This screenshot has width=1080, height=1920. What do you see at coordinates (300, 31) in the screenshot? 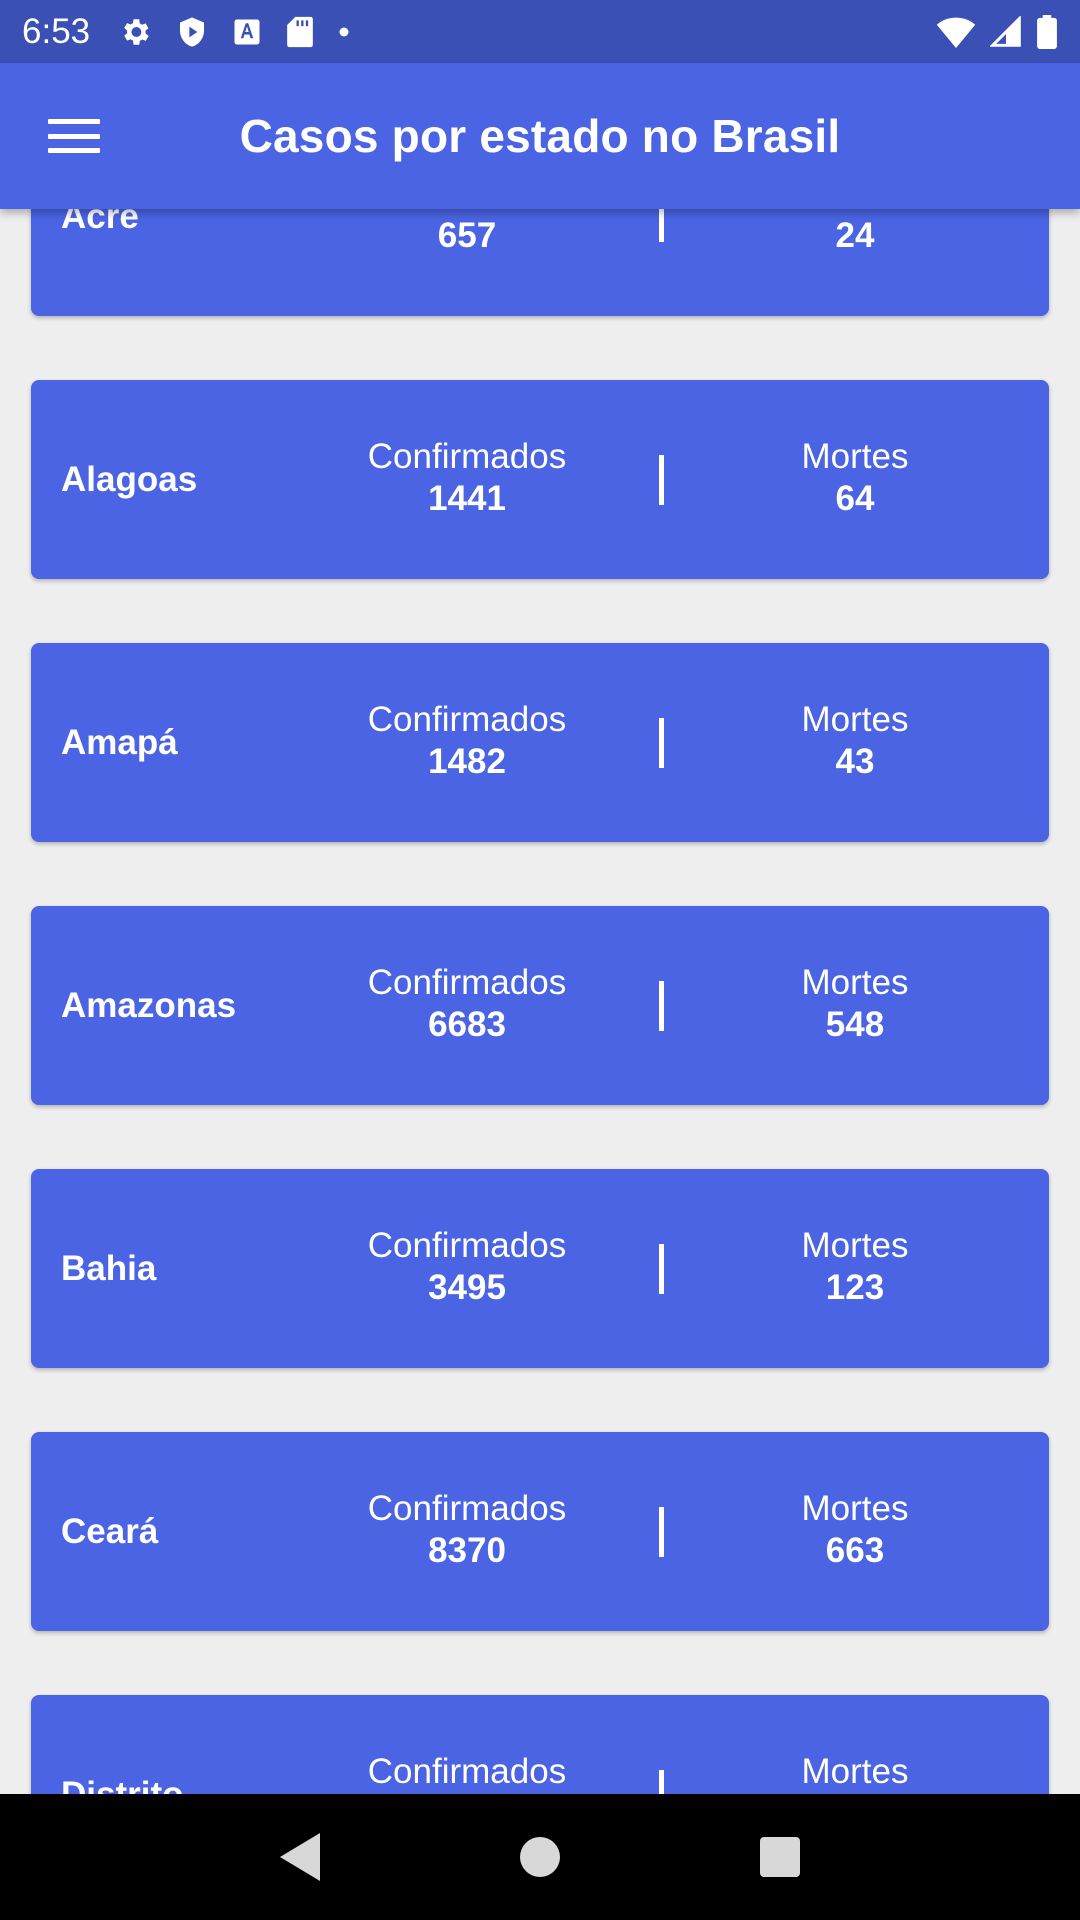
I see `sd-card-icon` at bounding box center [300, 31].